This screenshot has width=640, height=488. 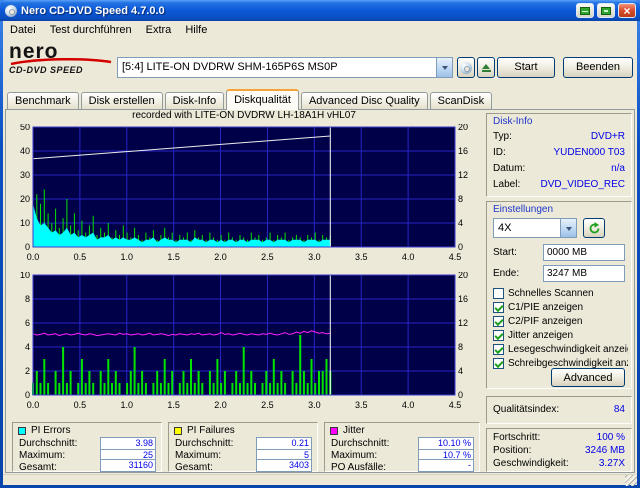 What do you see at coordinates (25, 175) in the screenshot?
I see `svg-text: 30` at bounding box center [25, 175].